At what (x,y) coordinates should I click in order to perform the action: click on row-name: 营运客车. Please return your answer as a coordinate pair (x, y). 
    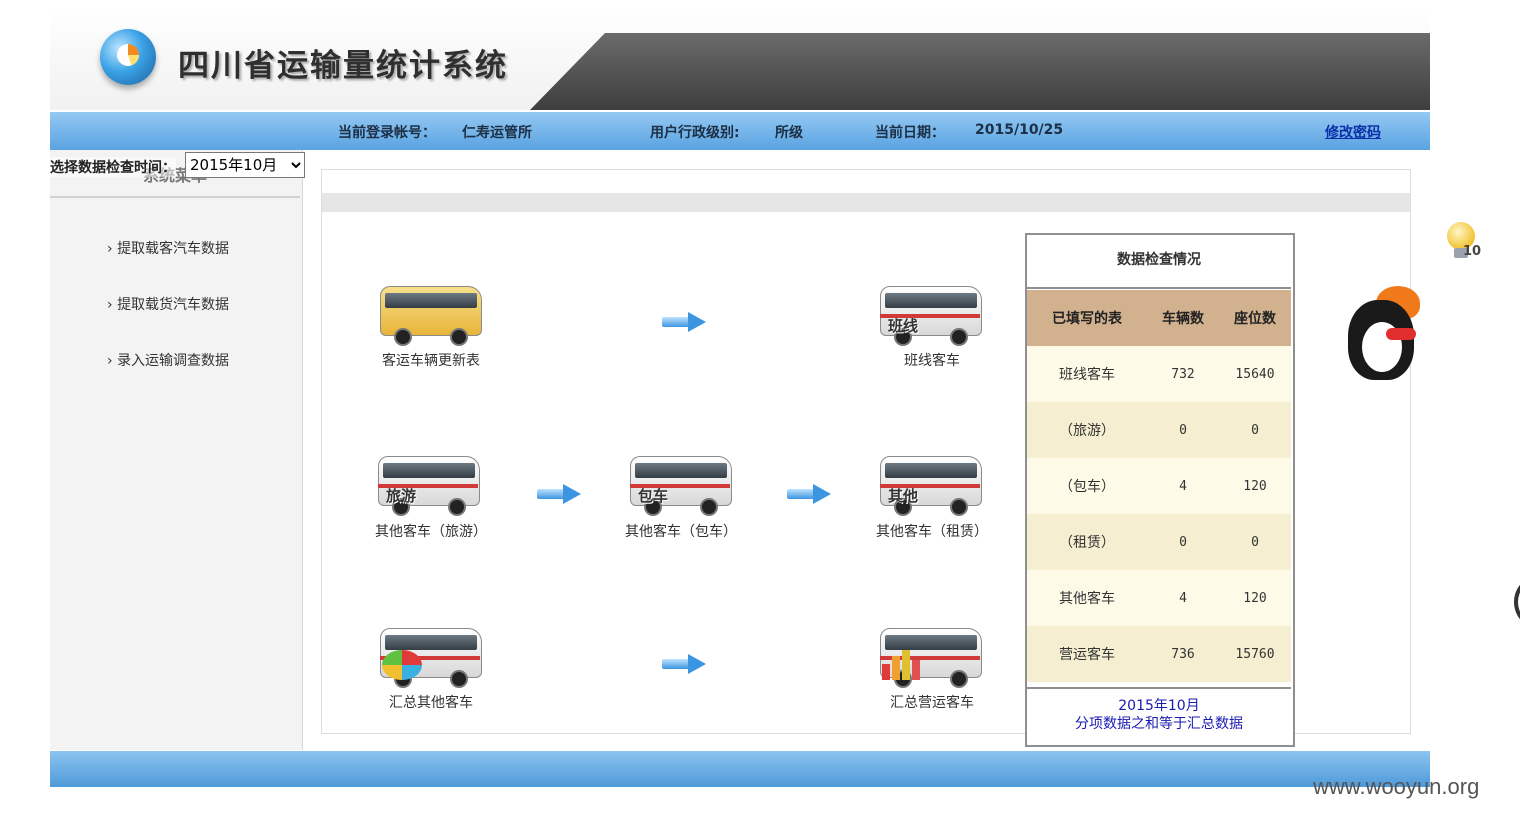
    Looking at the image, I should click on (1087, 654).